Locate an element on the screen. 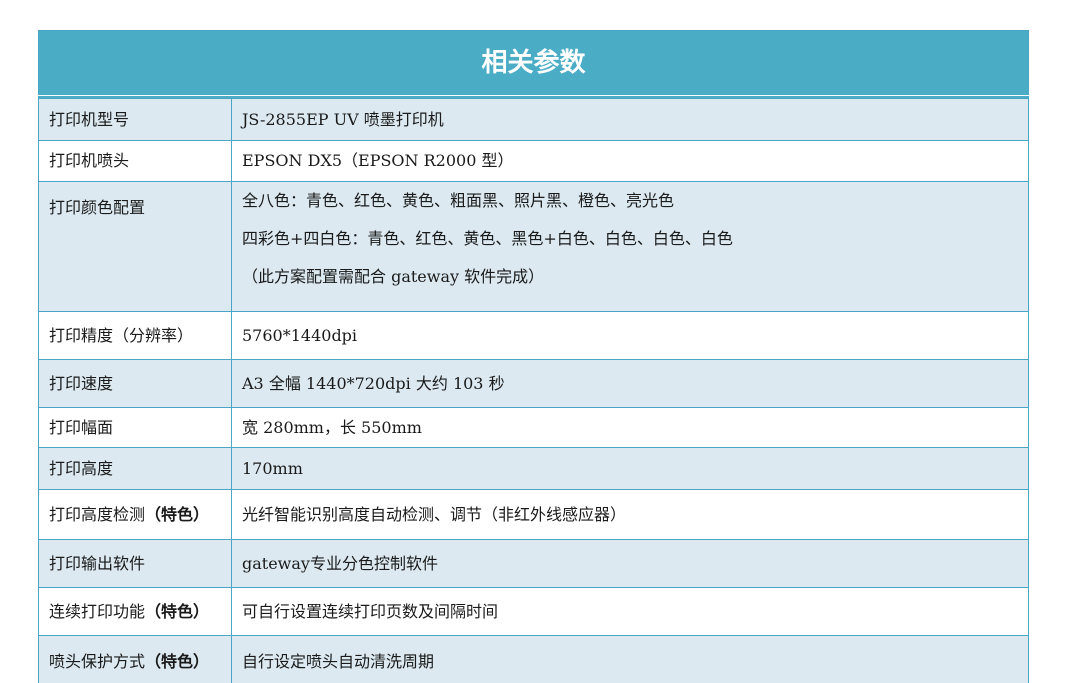  row-label-cell: 打印高度检测（特色） is located at coordinates (135, 514).